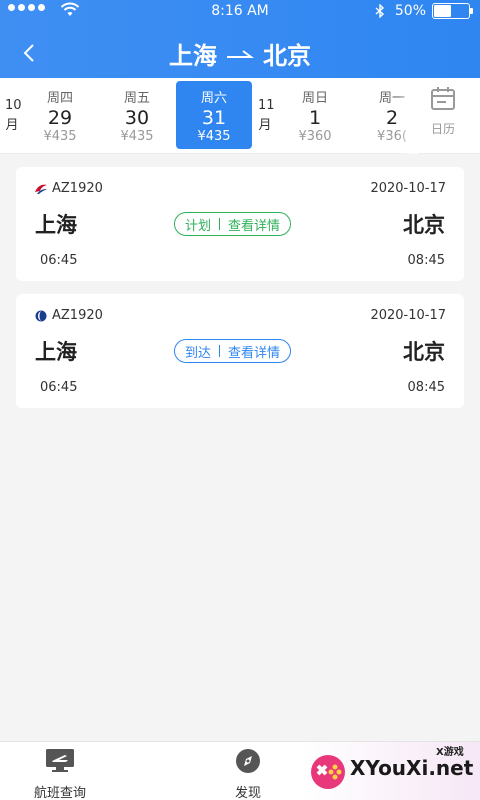  I want to click on date-price: ¥360, so click(315, 136).